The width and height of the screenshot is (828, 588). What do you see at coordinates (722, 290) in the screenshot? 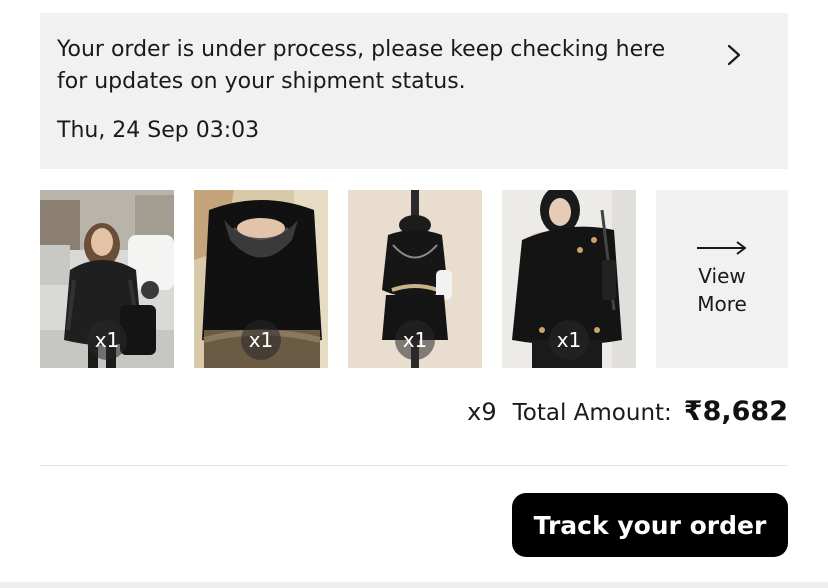
I see `view-more-label: View More` at bounding box center [722, 290].